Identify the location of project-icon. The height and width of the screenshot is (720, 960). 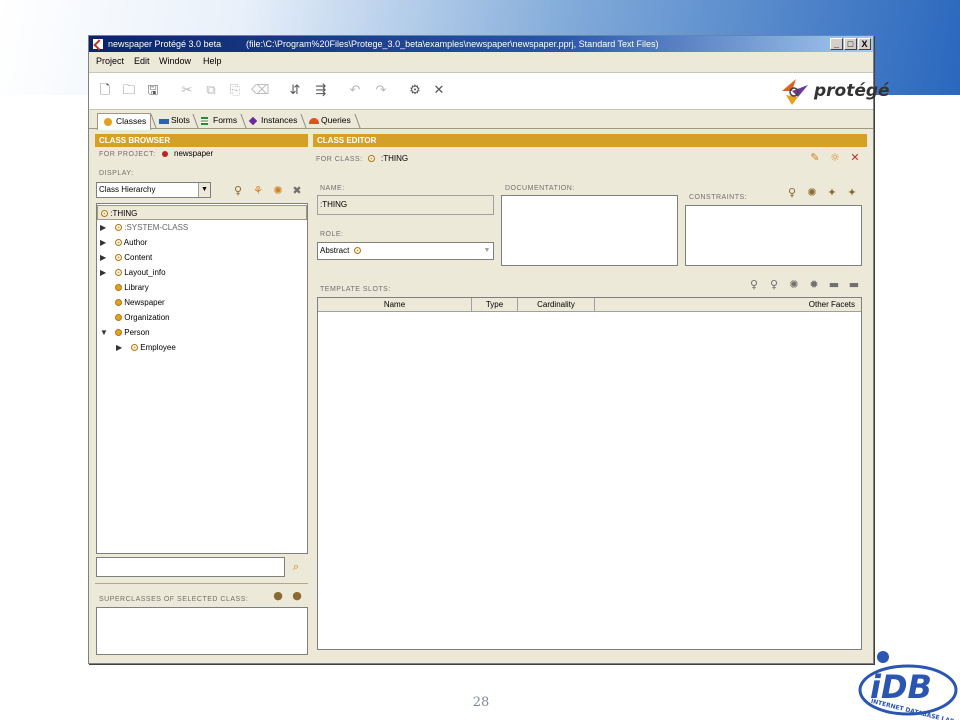
(165, 154).